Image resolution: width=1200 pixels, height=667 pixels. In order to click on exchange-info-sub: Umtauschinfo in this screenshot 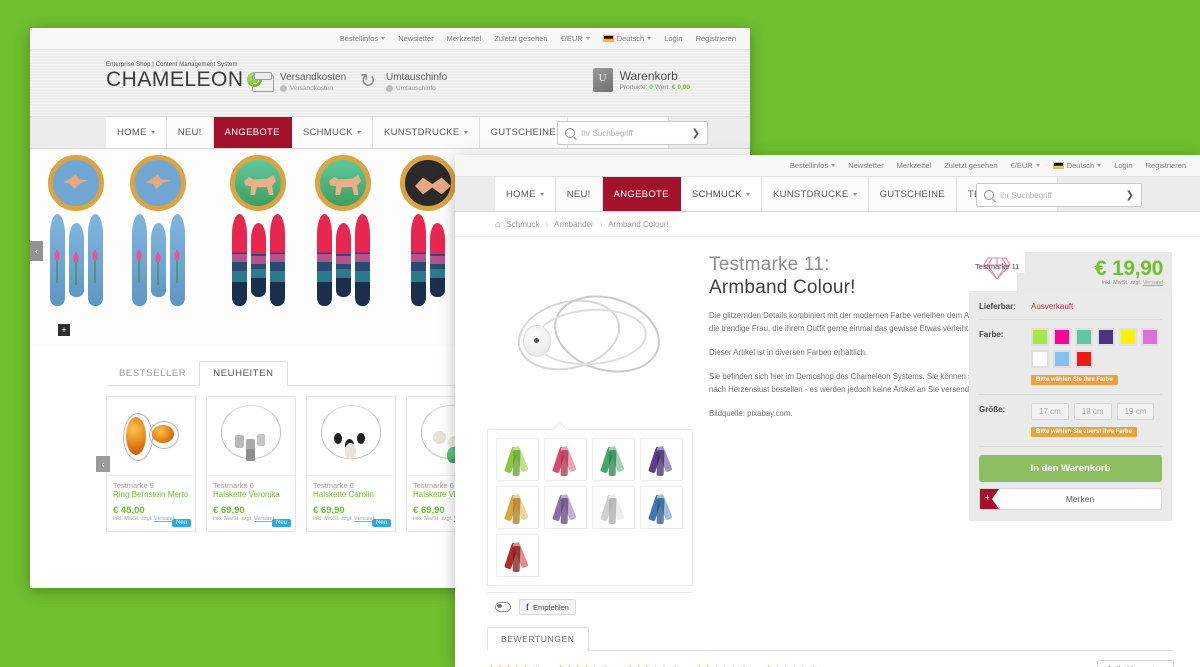, I will do `click(416, 88)`.